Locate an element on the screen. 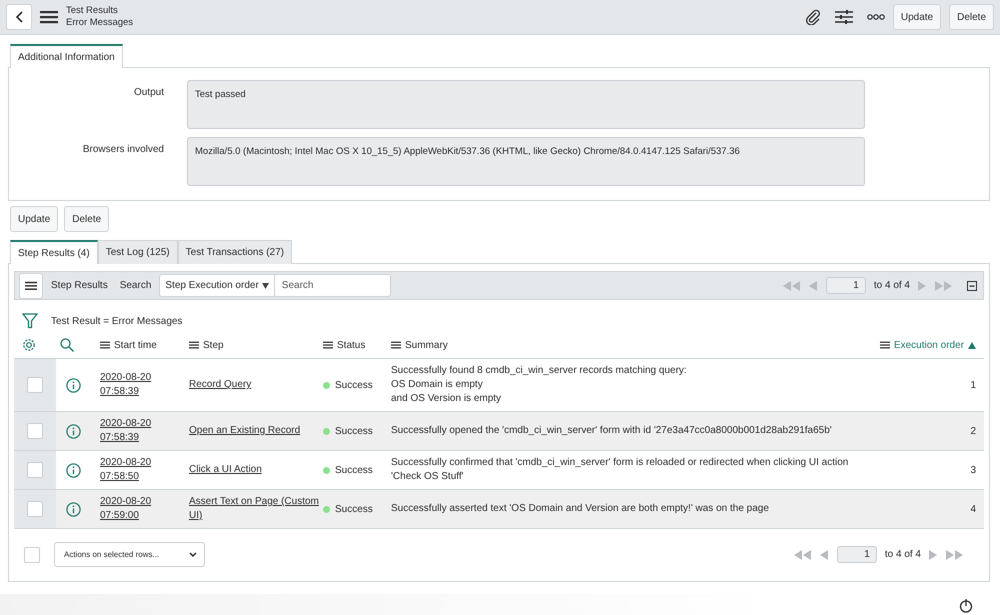  collapse-icon is located at coordinates (972, 285).